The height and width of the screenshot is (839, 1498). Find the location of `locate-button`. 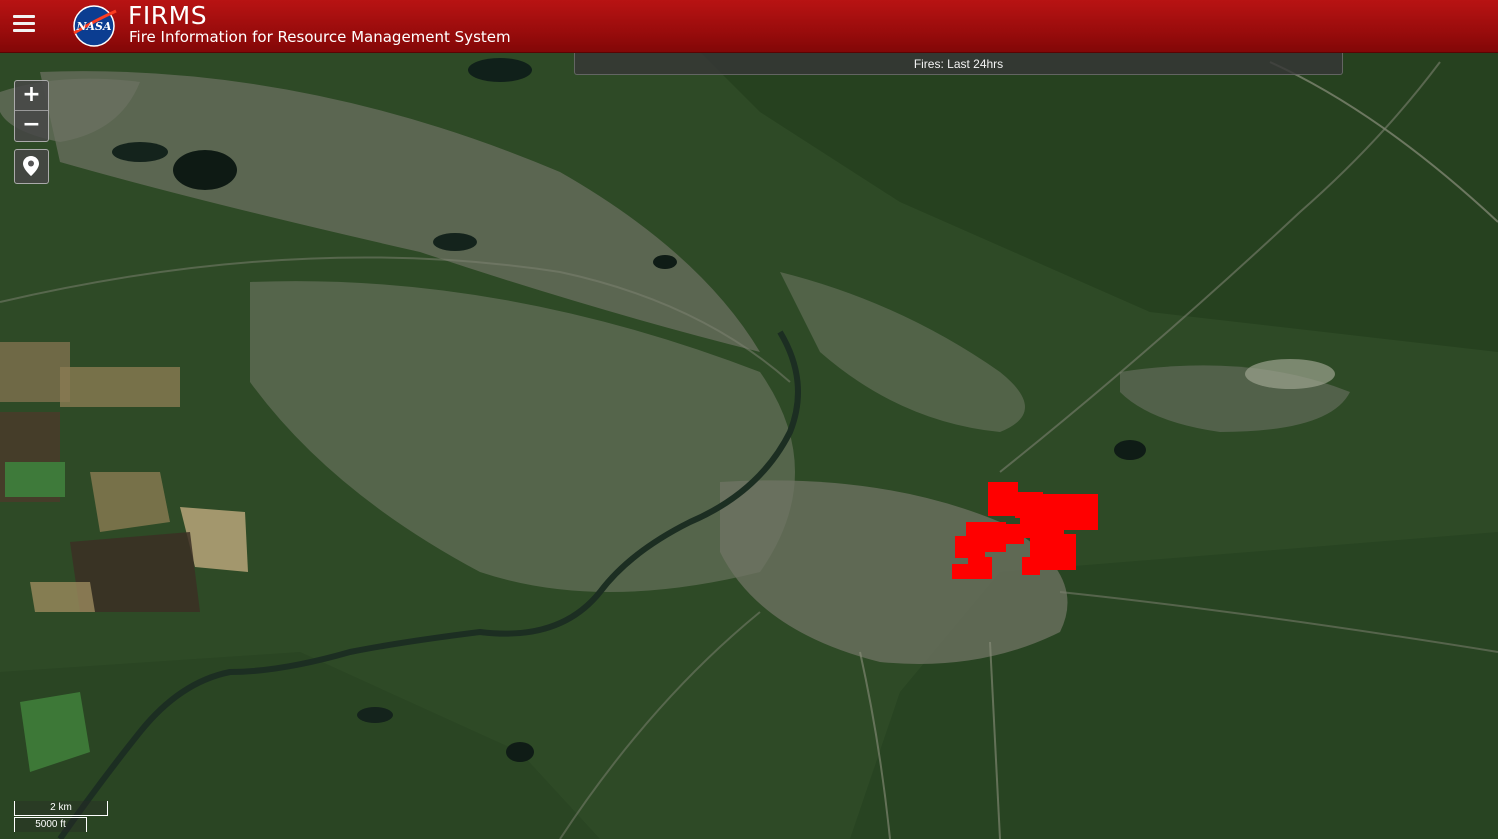

locate-button is located at coordinates (31, 166).